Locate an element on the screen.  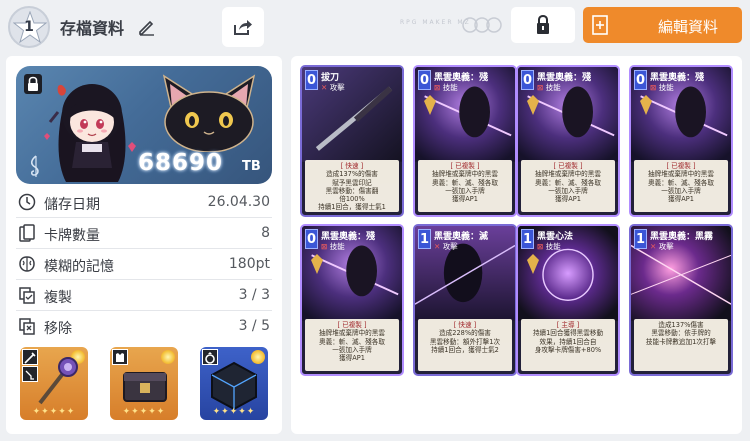
lock-button is located at coordinates (543, 25).